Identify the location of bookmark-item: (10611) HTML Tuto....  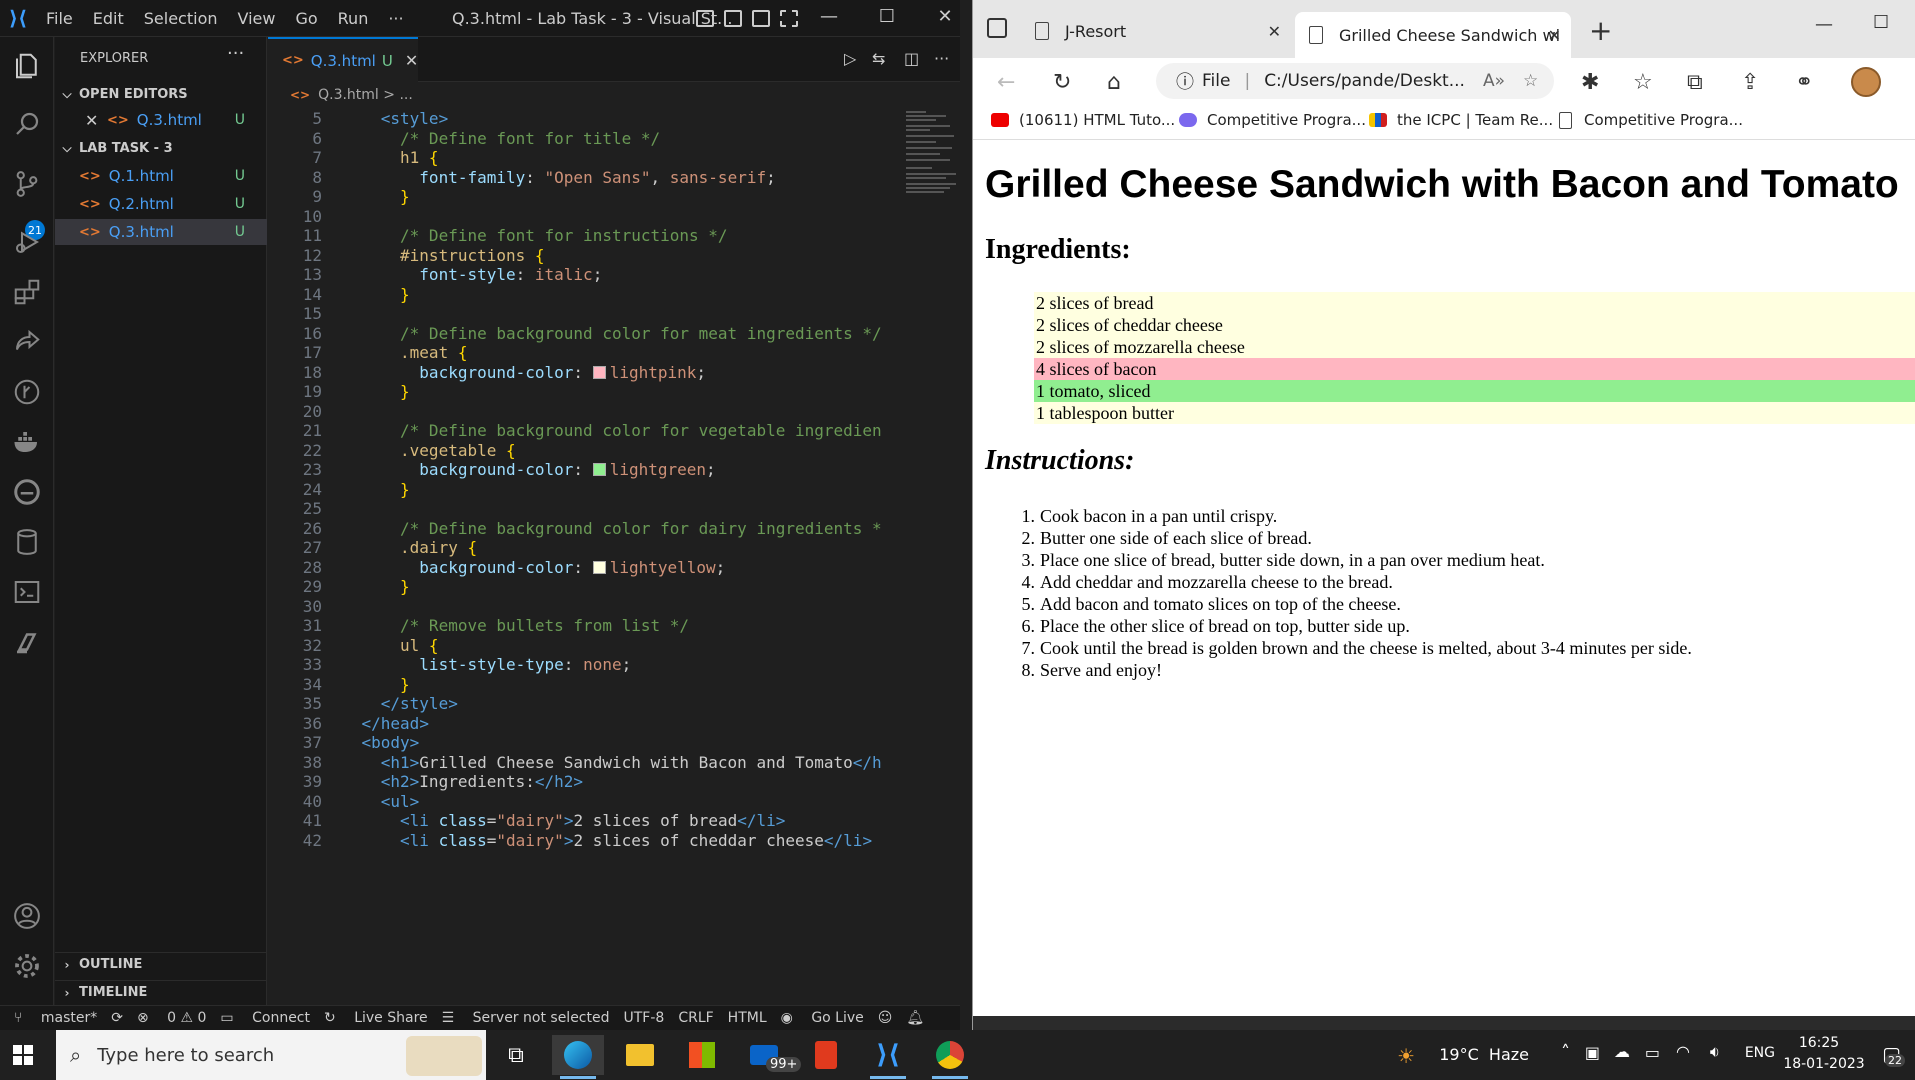
(1083, 120).